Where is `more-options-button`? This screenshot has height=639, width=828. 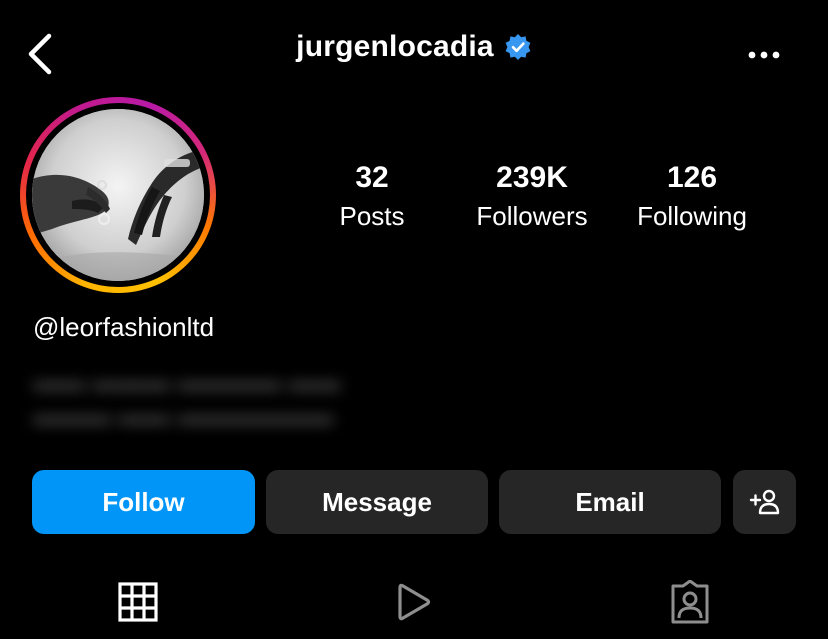 more-options-button is located at coordinates (764, 55).